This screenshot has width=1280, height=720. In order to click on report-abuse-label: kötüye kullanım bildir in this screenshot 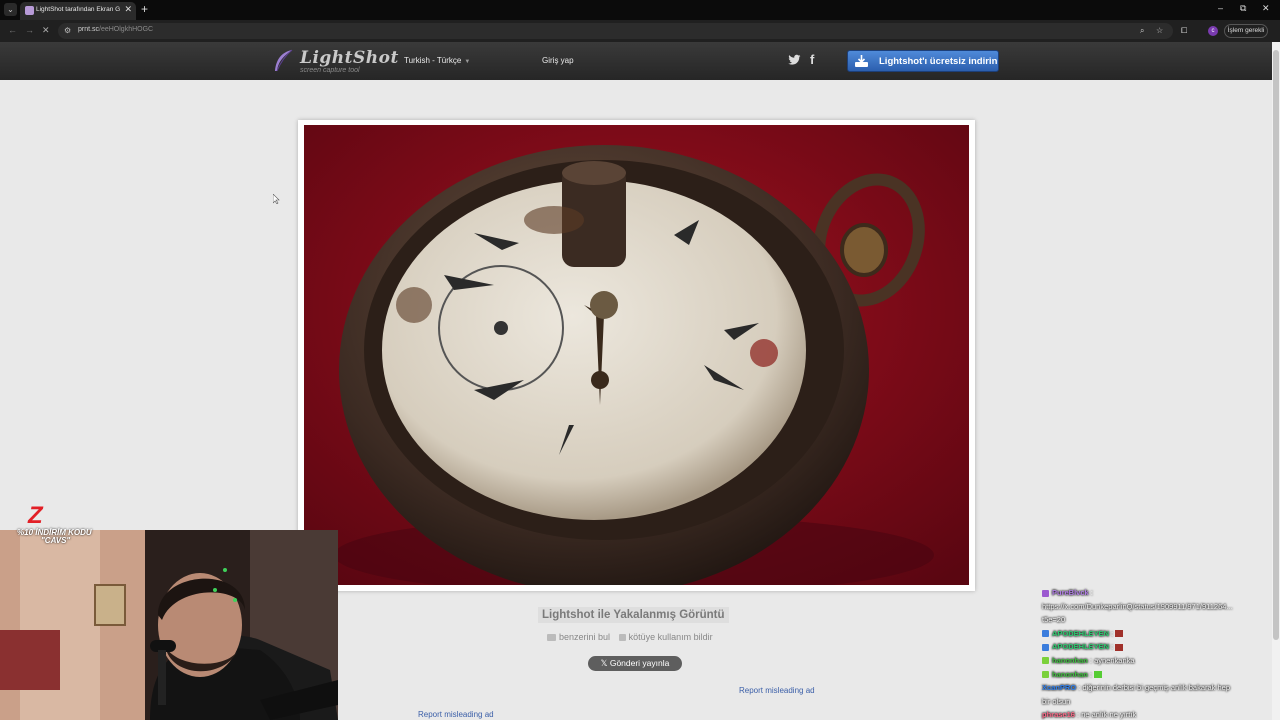, I will do `click(670, 637)`.